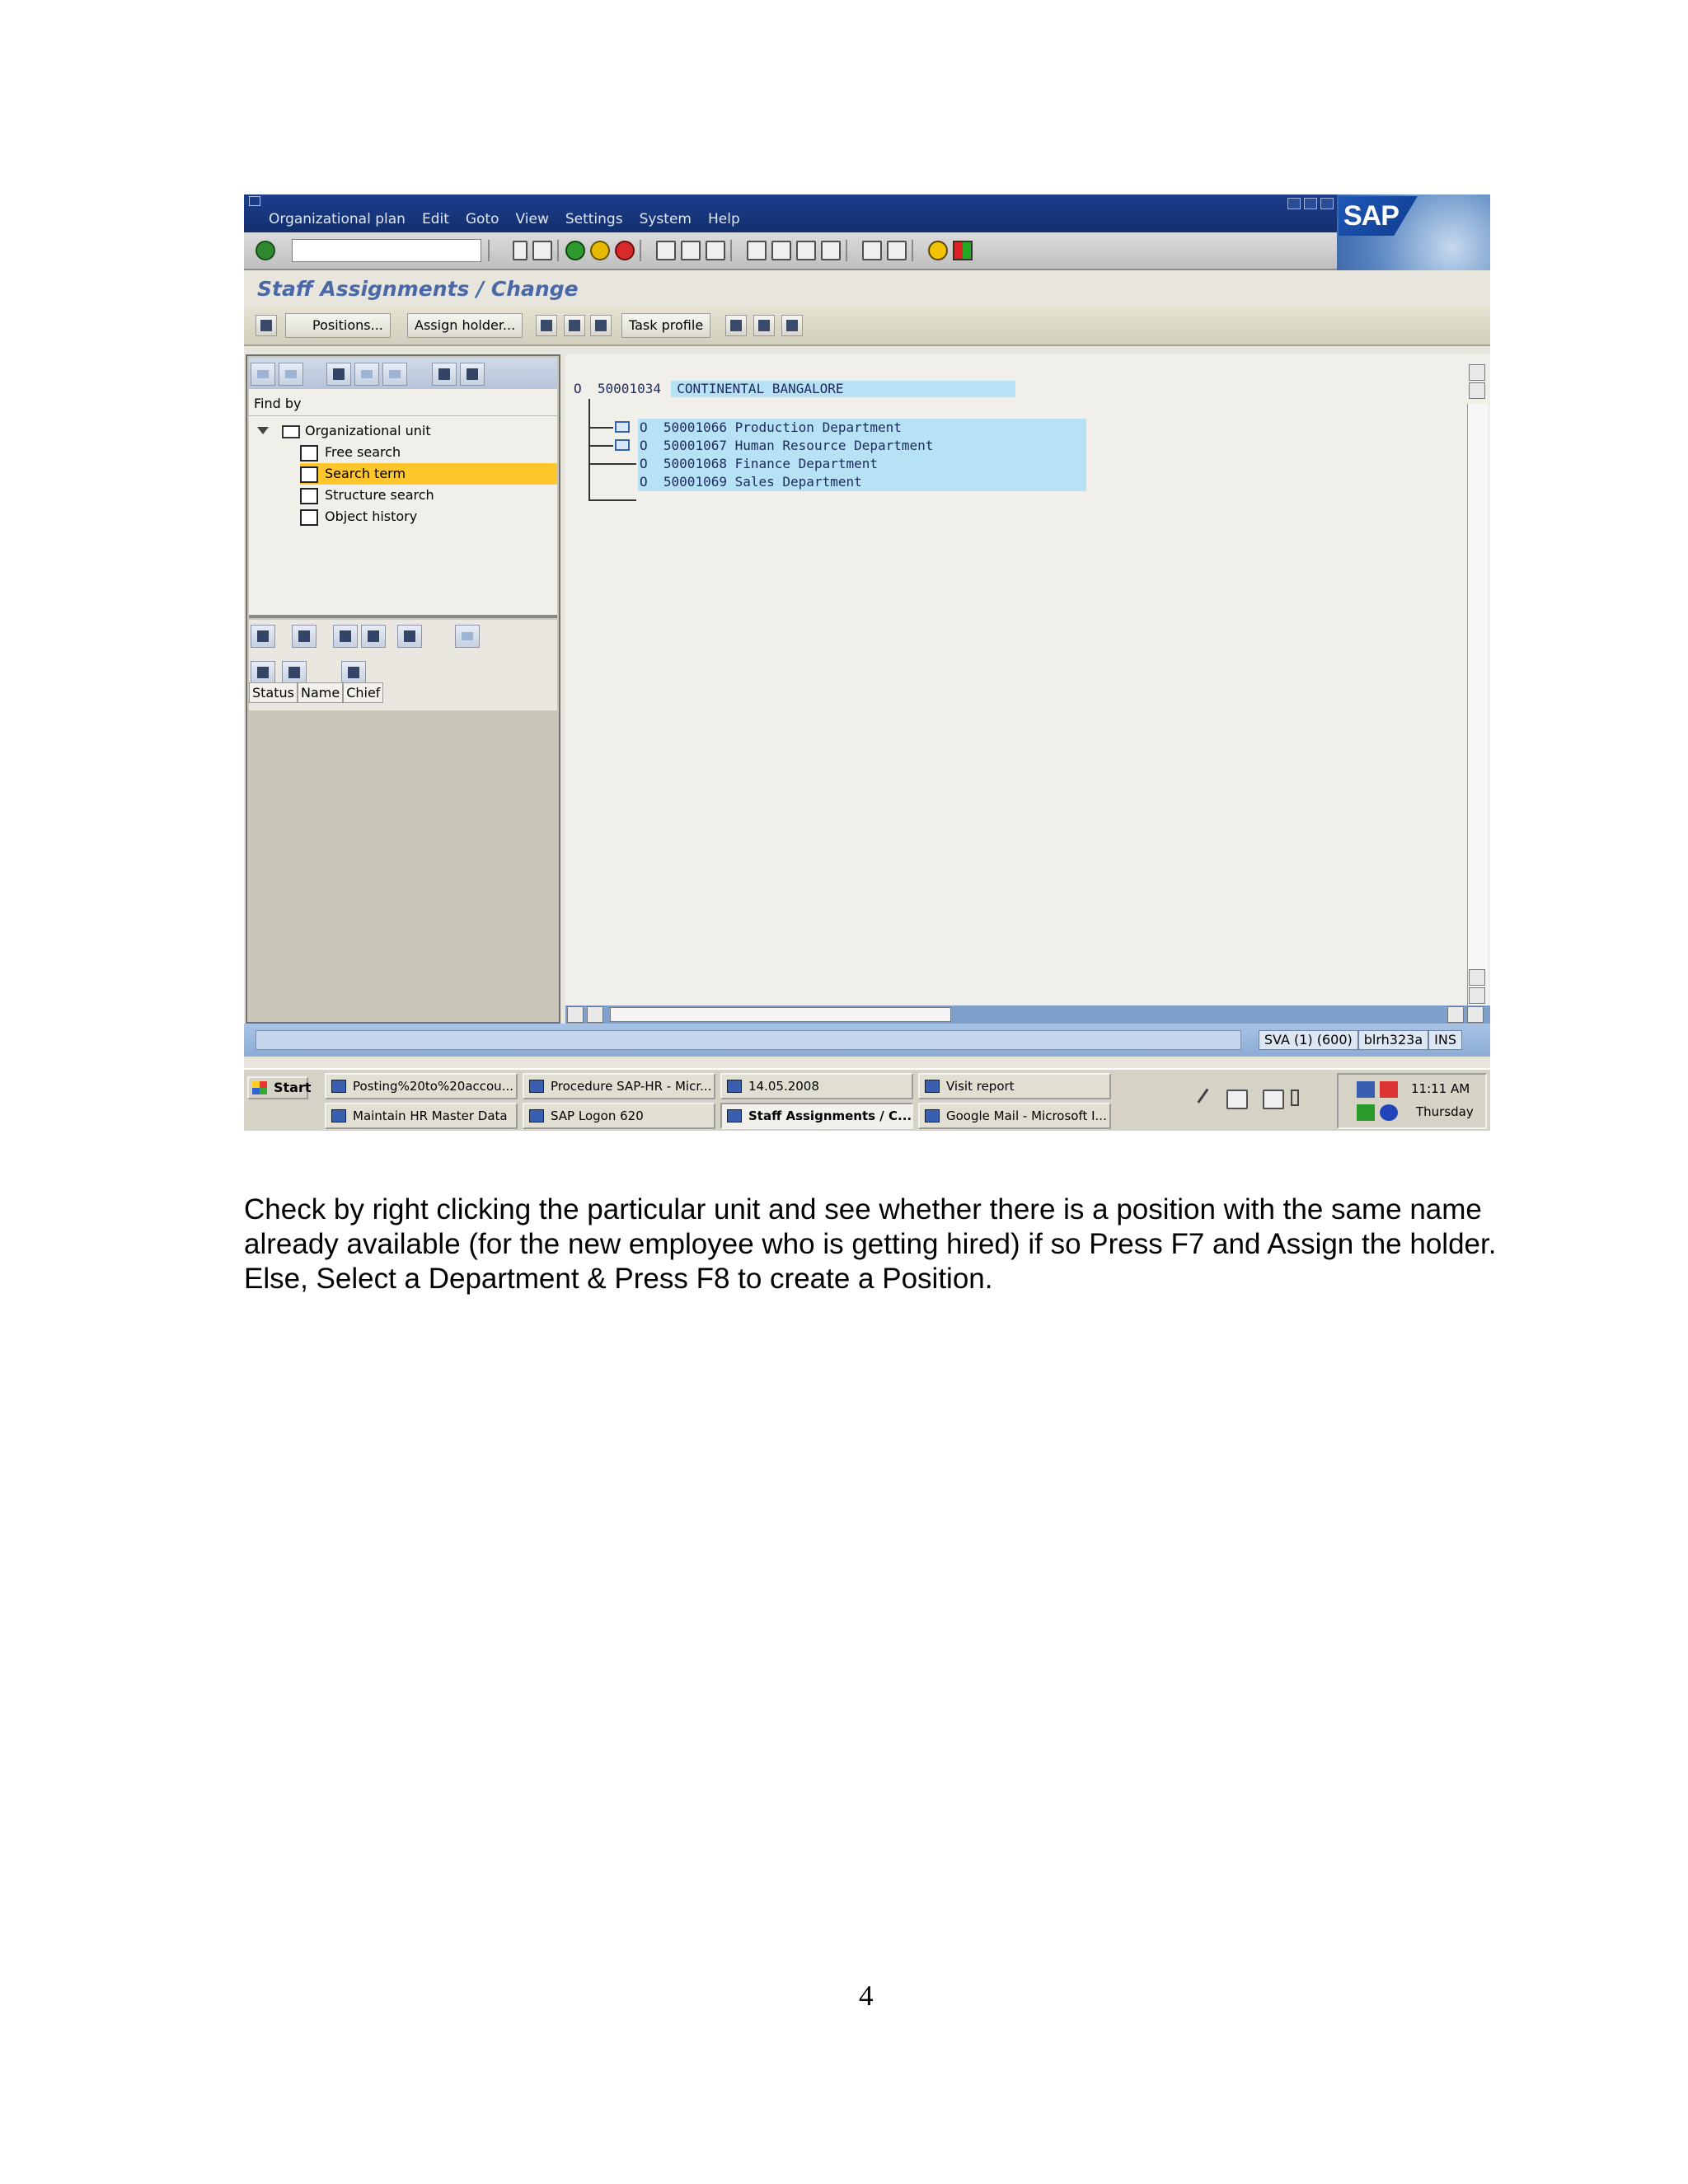 This screenshot has height=2184, width=1688. Describe the element at coordinates (386, 250) in the screenshot. I see `command-field` at that location.